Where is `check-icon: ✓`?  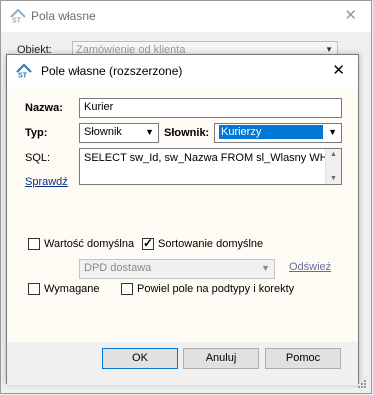
check-icon: ✓ is located at coordinates (148, 243).